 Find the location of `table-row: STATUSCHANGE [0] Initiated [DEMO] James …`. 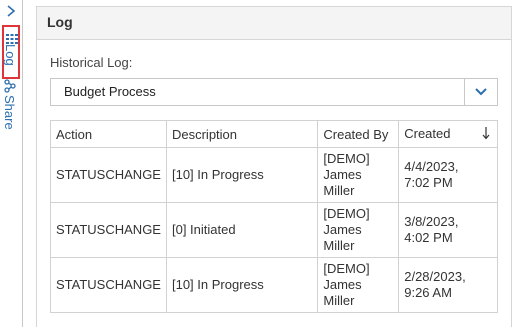

table-row: STATUSCHANGE [0] Initiated [DEMO] James … is located at coordinates (274, 230).